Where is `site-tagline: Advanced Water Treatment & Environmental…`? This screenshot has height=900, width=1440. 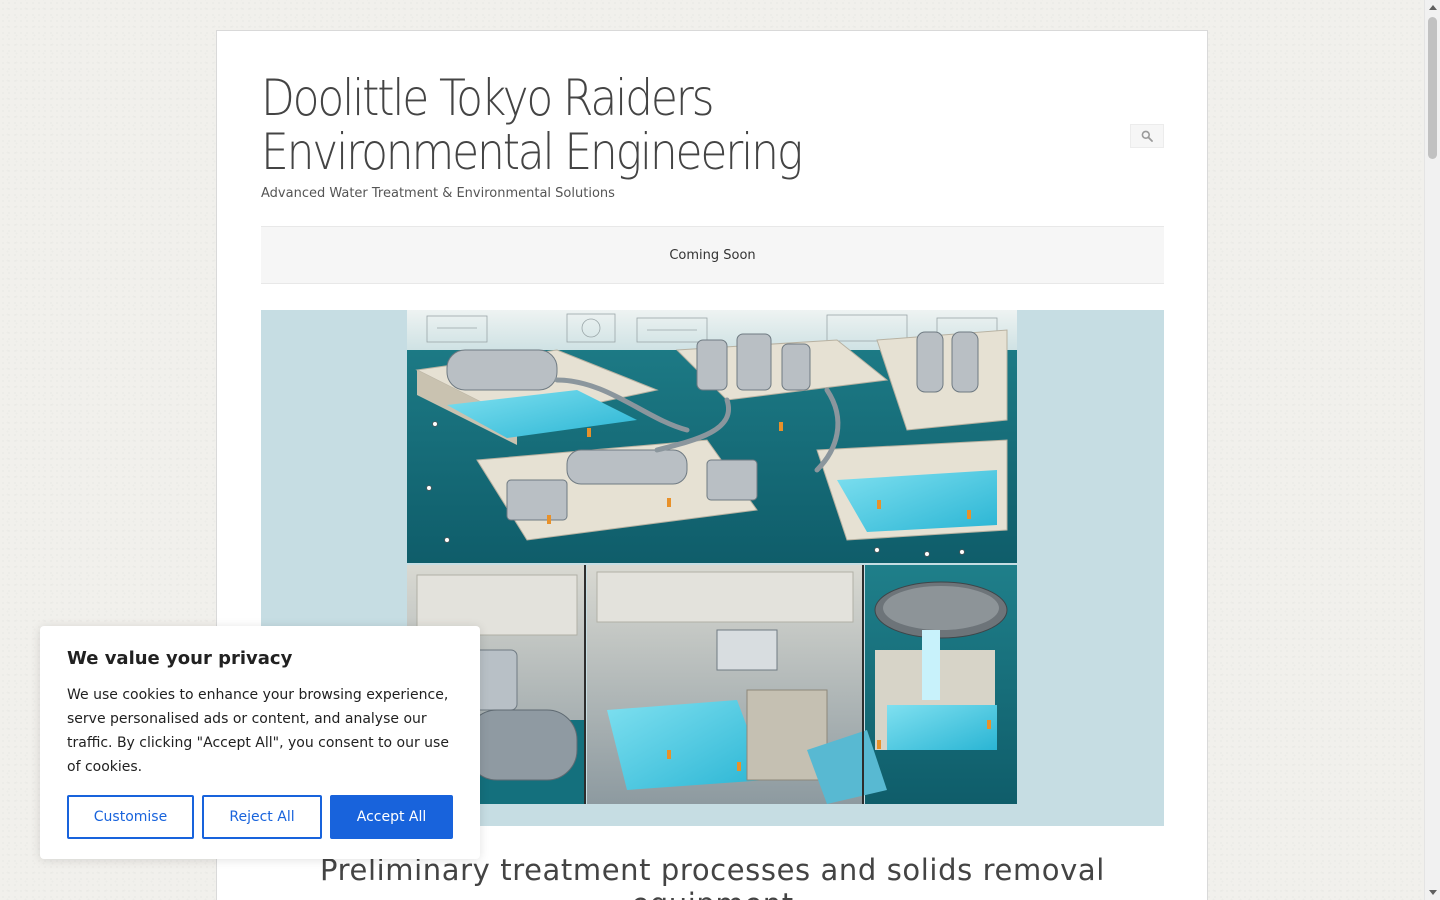 site-tagline: Advanced Water Treatment & Environmental… is located at coordinates (438, 193).